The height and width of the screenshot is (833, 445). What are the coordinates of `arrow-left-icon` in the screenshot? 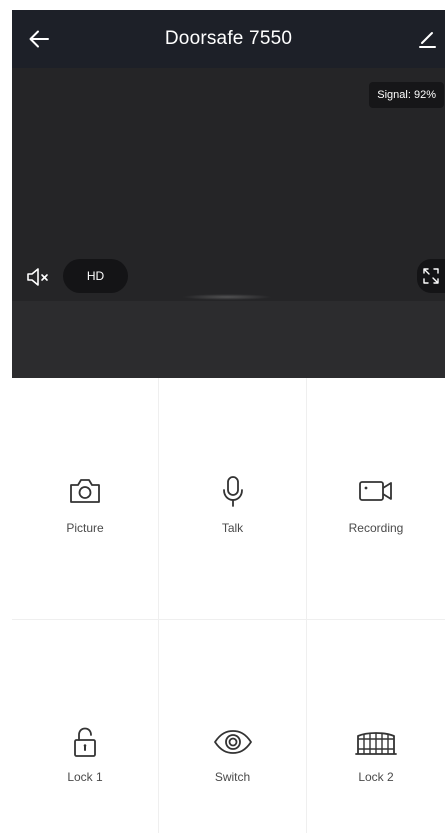 It's located at (39, 39).